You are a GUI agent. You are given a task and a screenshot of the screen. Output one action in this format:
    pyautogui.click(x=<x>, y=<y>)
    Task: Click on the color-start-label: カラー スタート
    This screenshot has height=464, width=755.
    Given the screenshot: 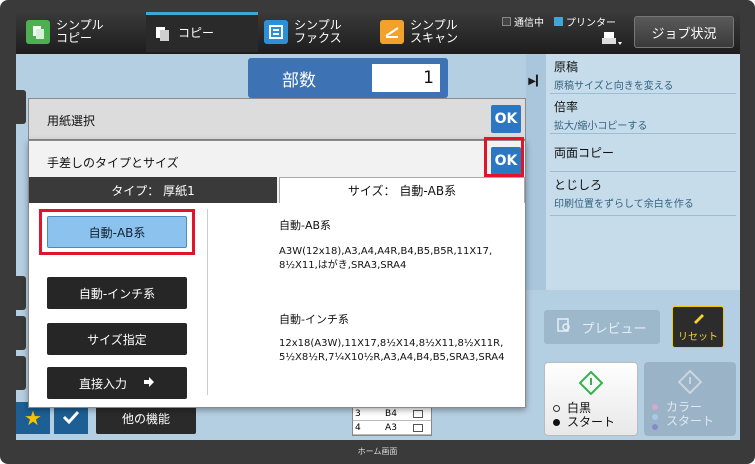 What is the action you would take?
    pyautogui.click(x=690, y=414)
    